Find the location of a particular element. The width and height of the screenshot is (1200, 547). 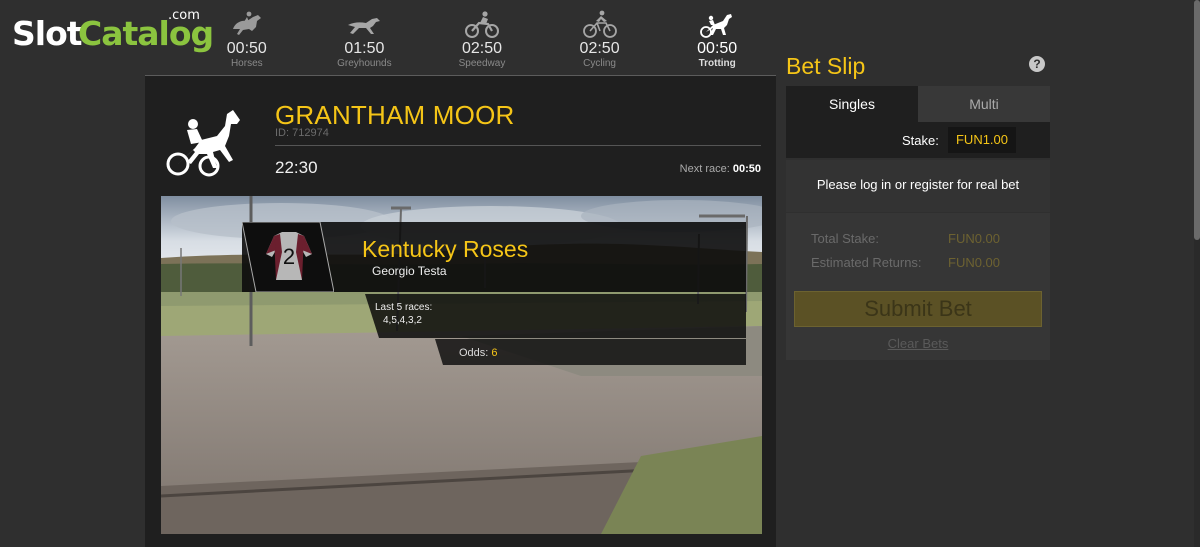

cyclist-icon is located at coordinates (599, 24).